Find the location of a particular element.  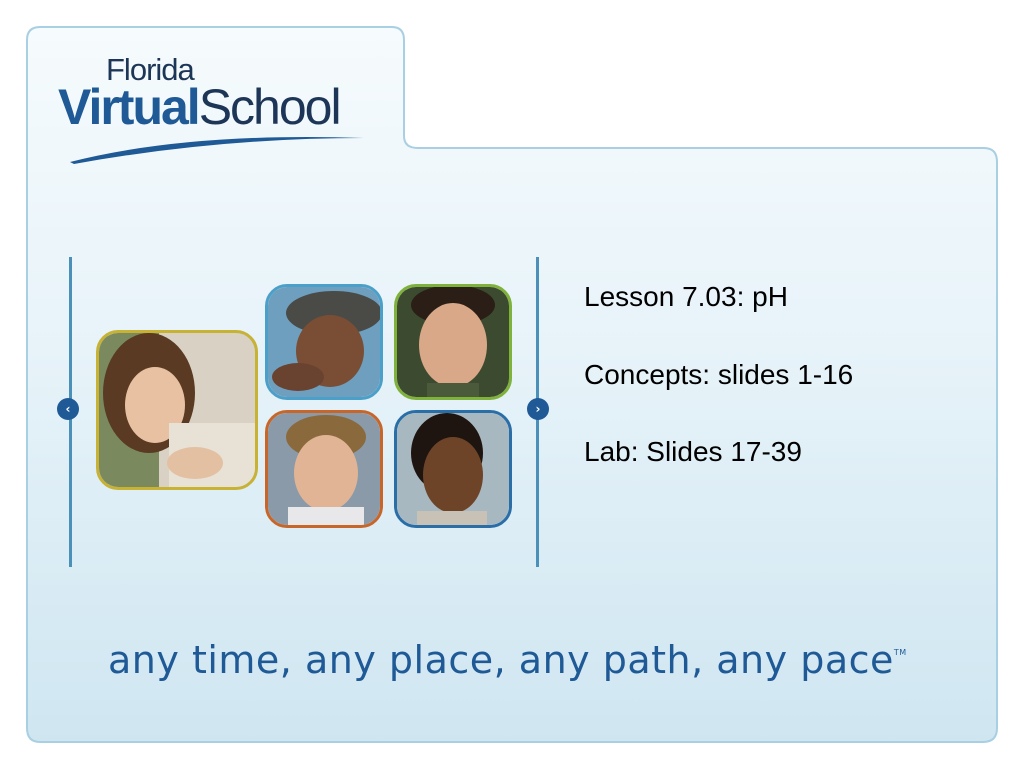

chevron-left-icon: ‹ is located at coordinates (68, 409).